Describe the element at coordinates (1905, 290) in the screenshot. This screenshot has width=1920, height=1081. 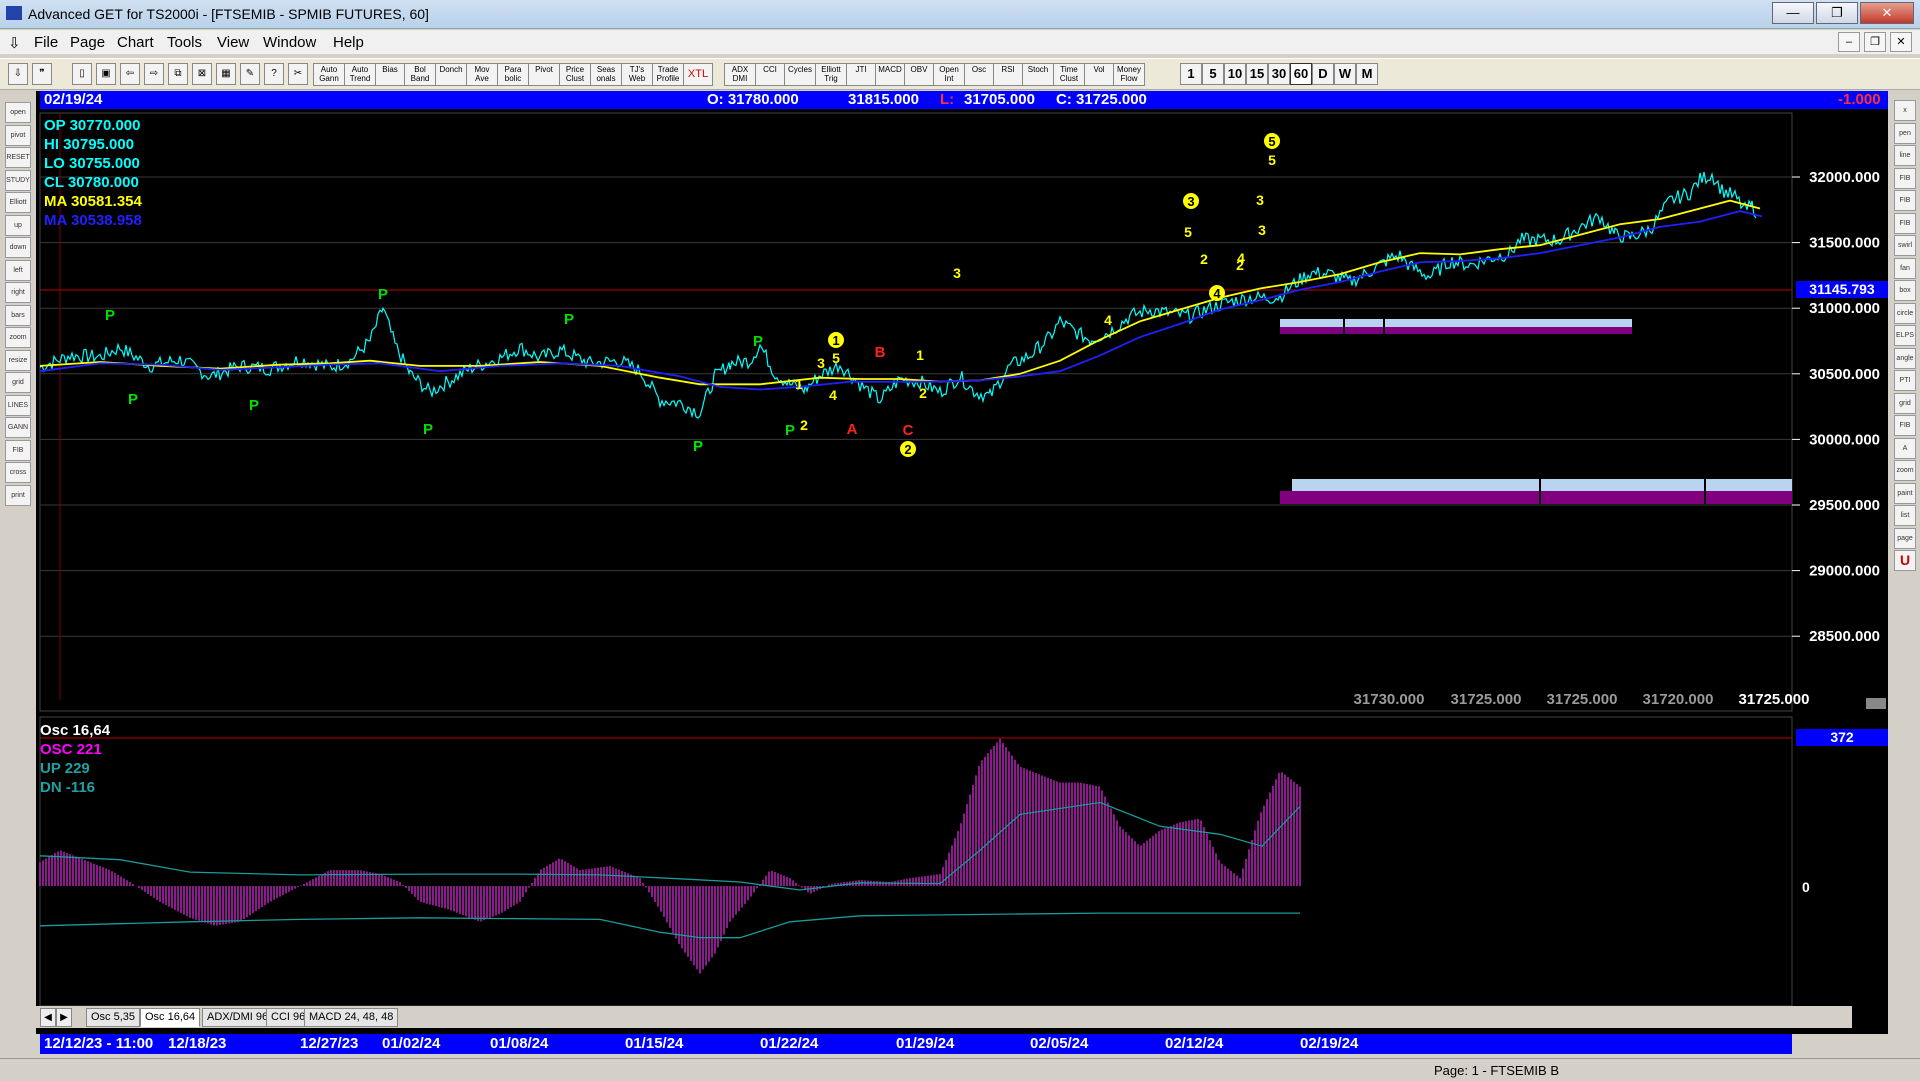
I see `right-tool-box-icon: box` at that location.